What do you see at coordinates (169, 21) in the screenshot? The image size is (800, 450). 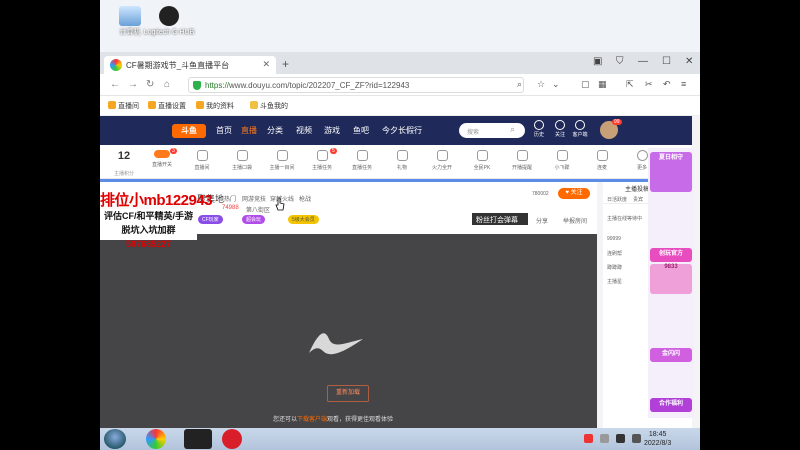 I see `desktop-icon-logitech: Logitech G HUB` at bounding box center [169, 21].